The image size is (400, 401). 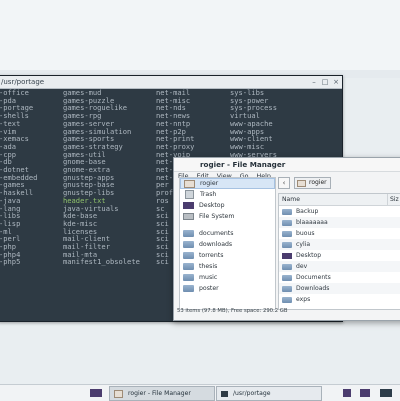 What do you see at coordinates (227, 266) in the screenshot?
I see `sidebar-item-thesis: thesis` at bounding box center [227, 266].